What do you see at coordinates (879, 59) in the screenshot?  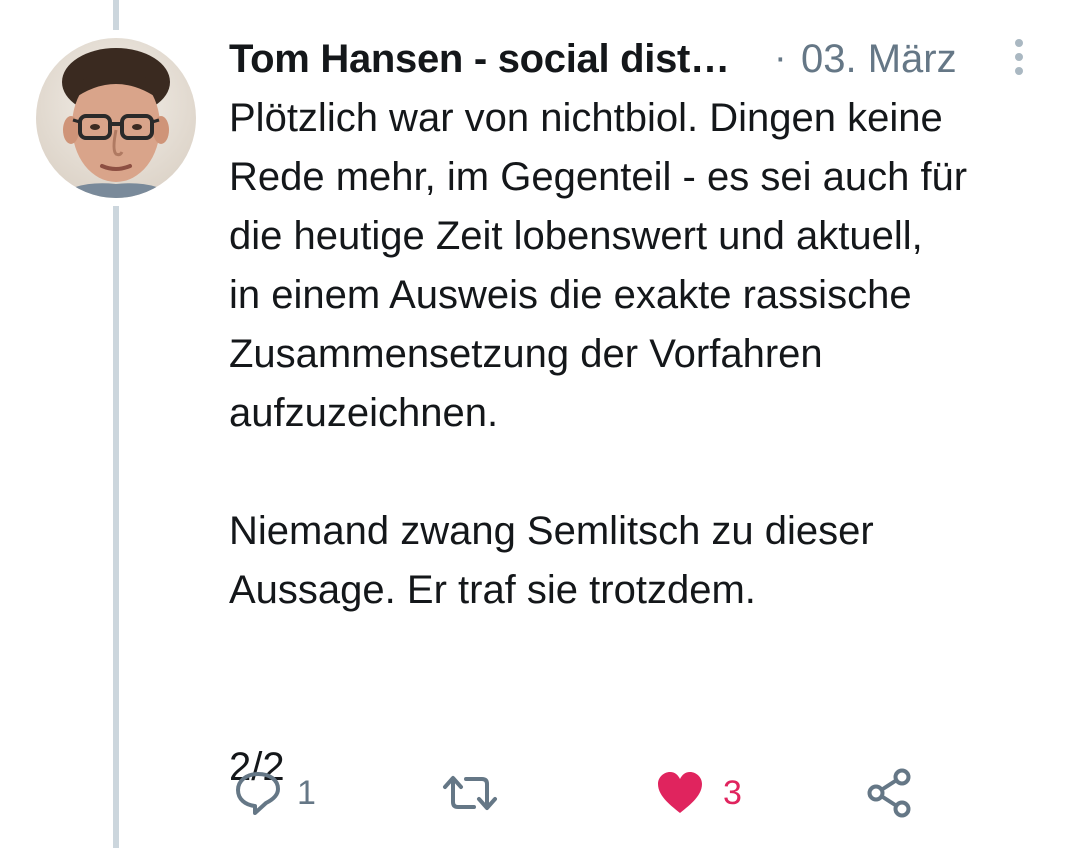 I see `timestamp: 03. März` at bounding box center [879, 59].